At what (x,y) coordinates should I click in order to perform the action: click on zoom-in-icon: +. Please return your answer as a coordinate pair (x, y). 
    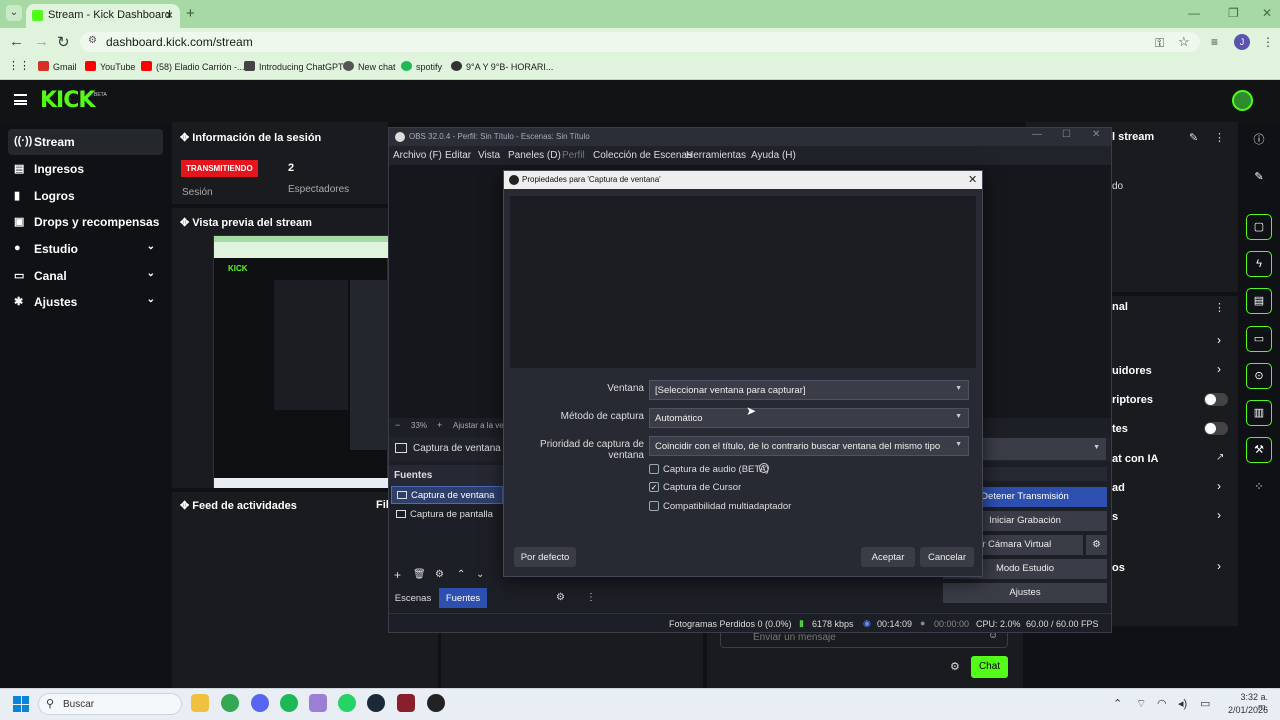
    Looking at the image, I should click on (439, 425).